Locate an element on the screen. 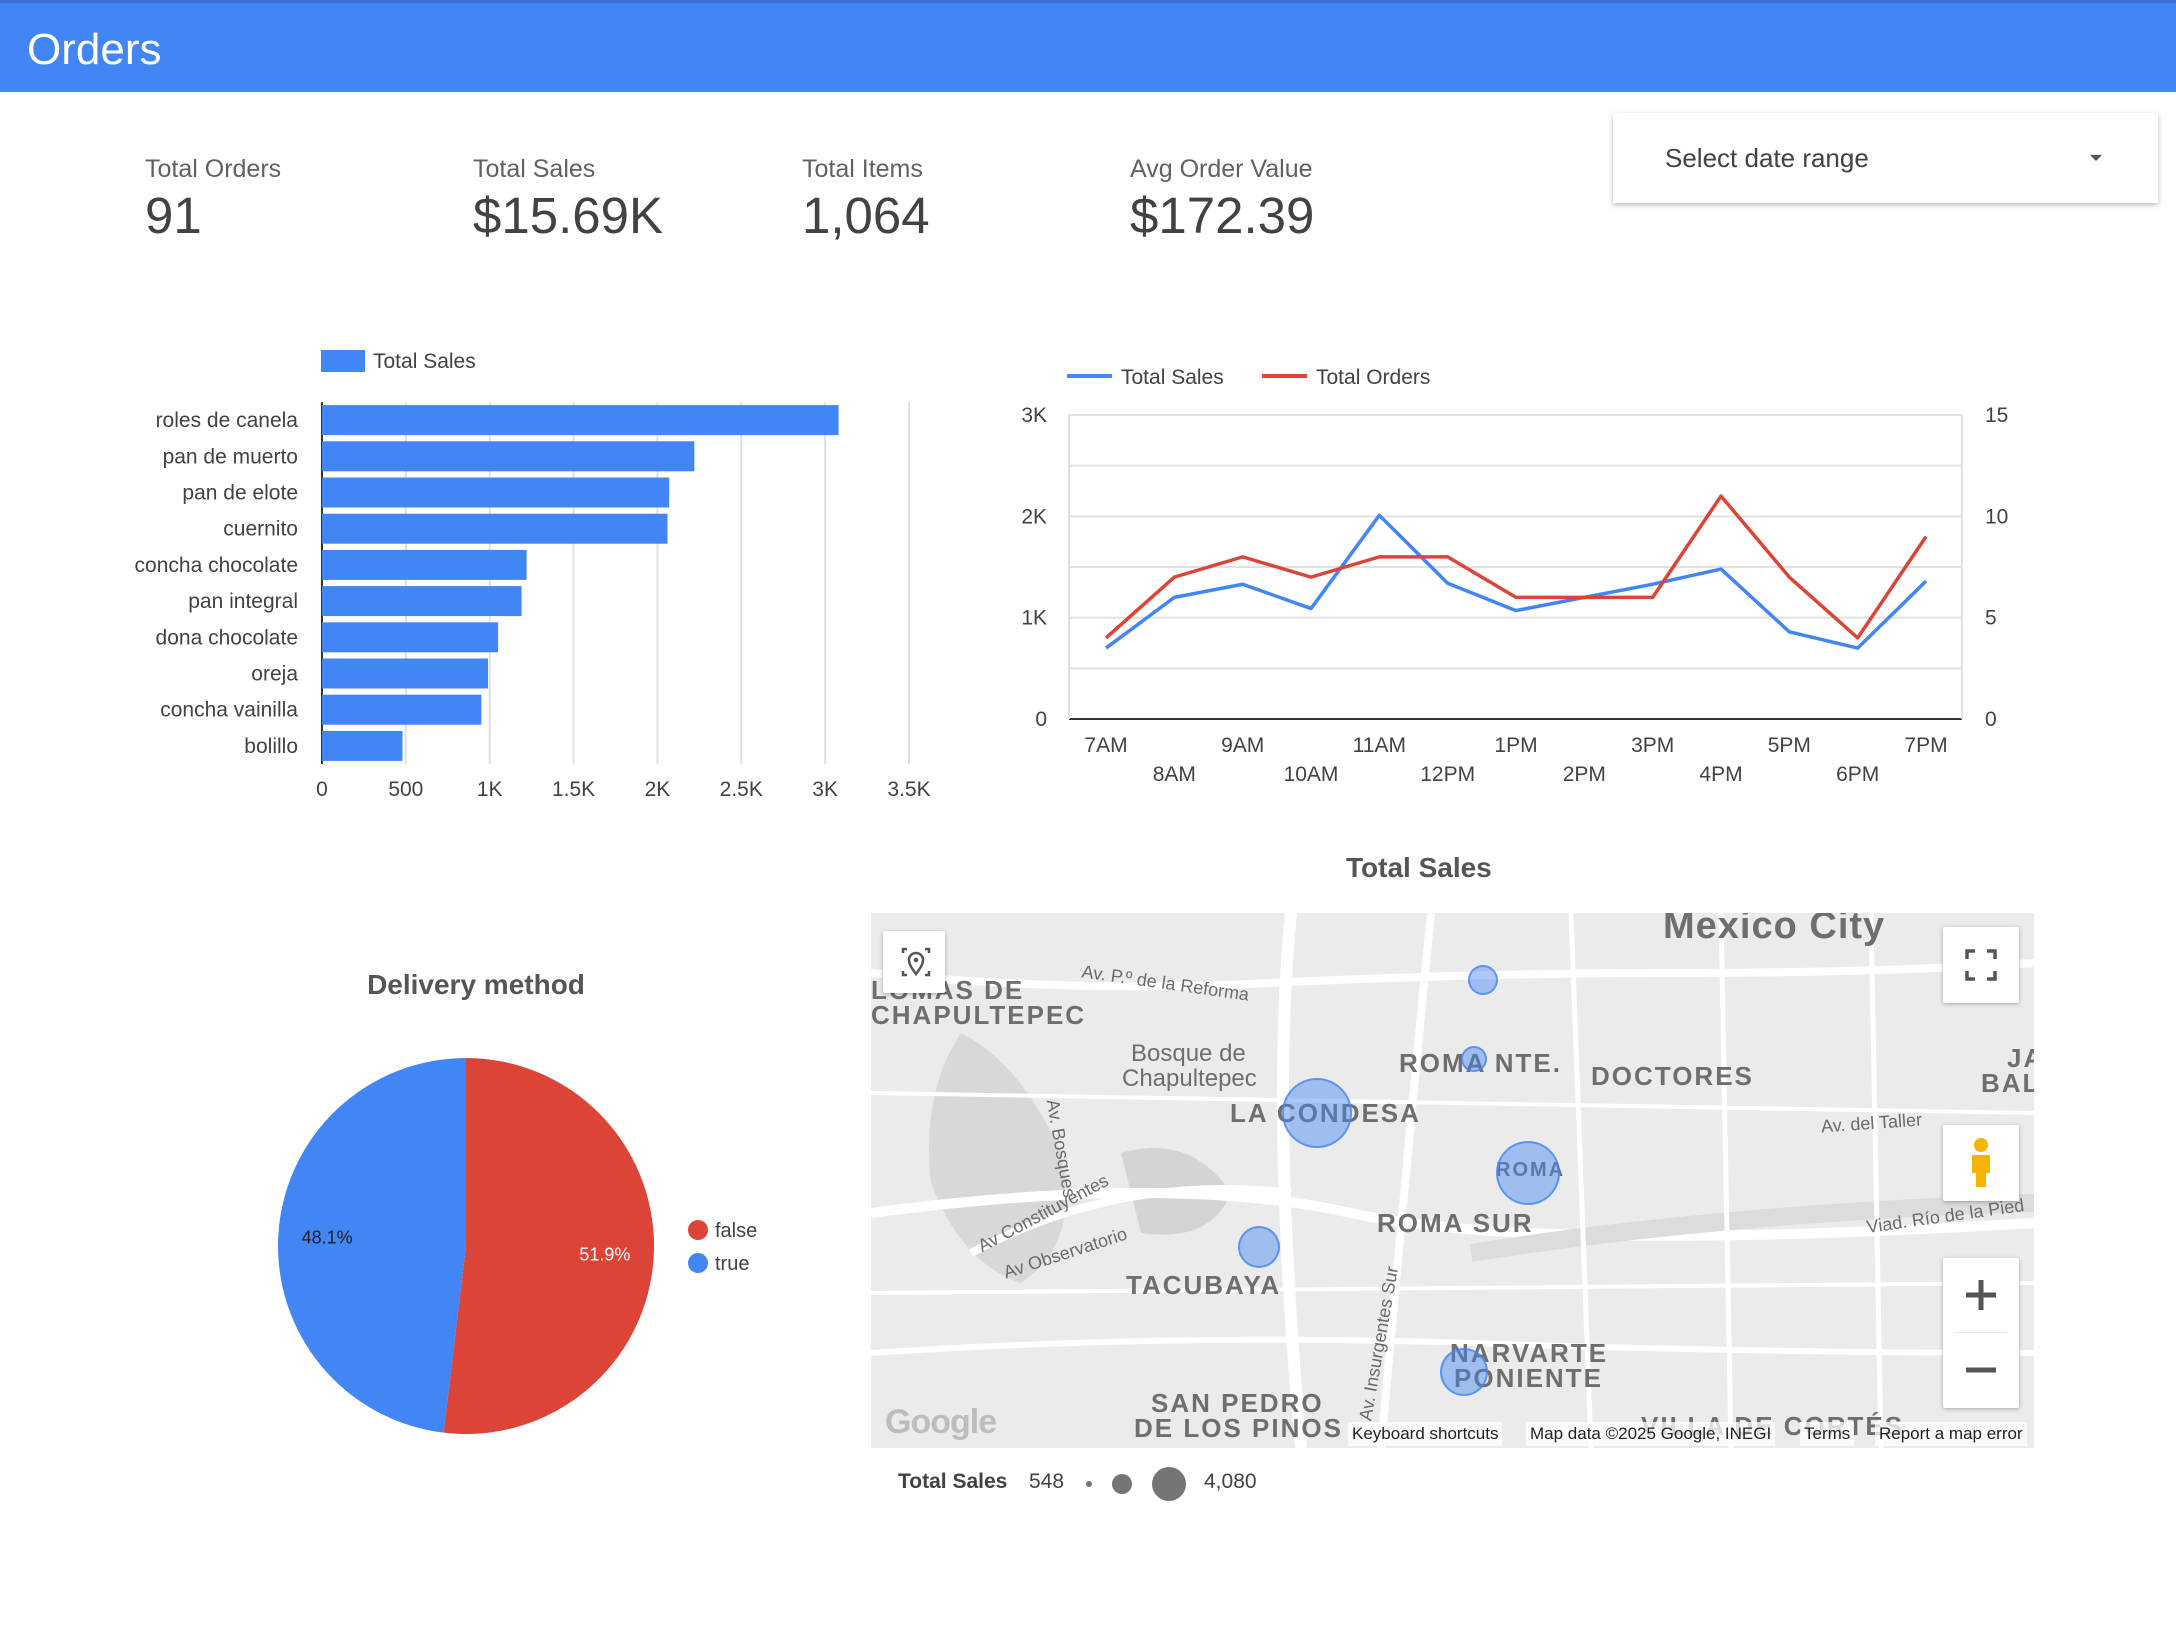  zoom-controls is located at coordinates (1981, 1333).